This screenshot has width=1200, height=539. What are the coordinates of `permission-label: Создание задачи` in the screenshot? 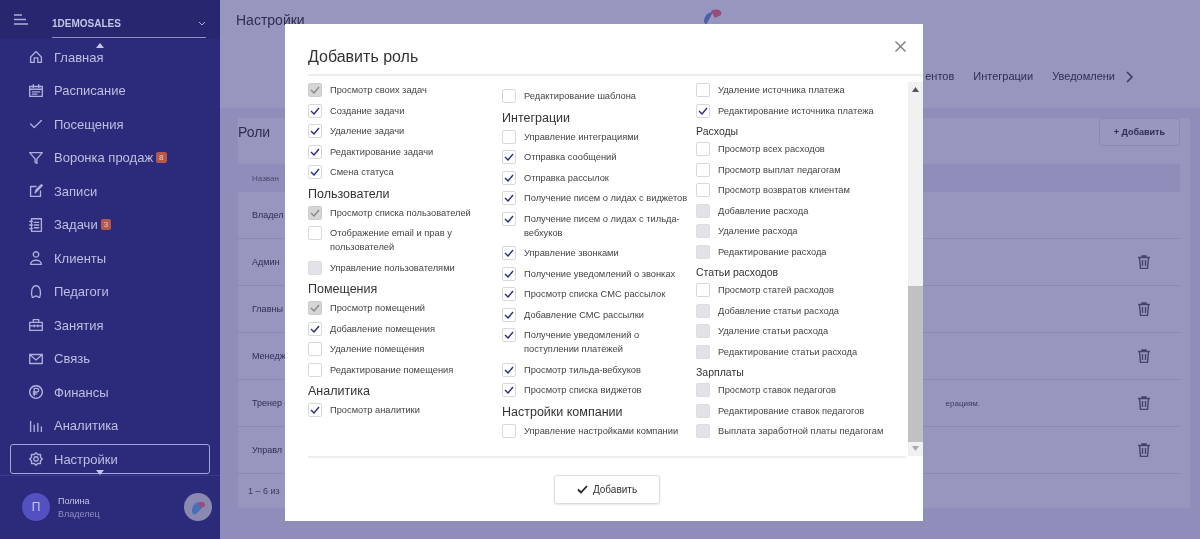 It's located at (368, 111).